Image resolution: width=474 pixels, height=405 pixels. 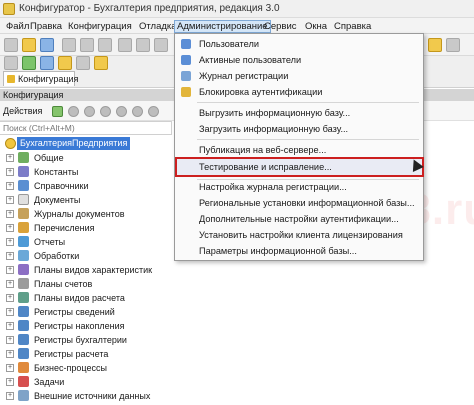 I want to click on tree-root: БухгалтерияПредприятия, so click(x=74, y=143).